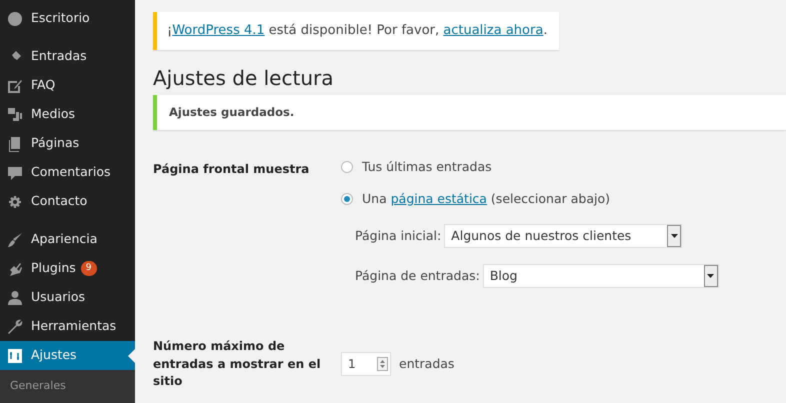 The image size is (786, 403). Describe the element at coordinates (382, 364) in the screenshot. I see `spinner-icon` at that location.